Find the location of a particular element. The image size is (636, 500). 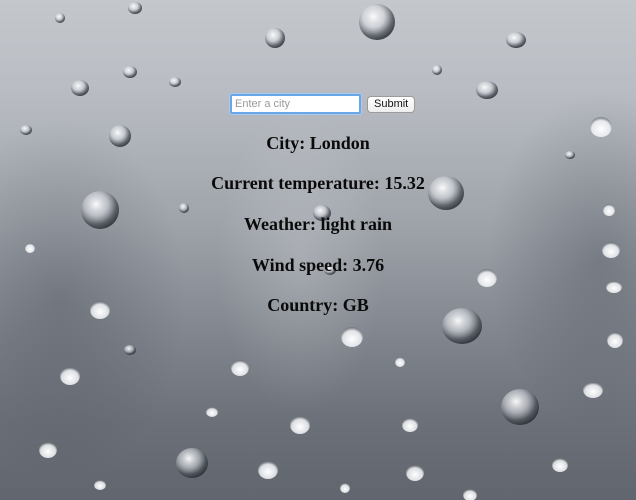

city-search-form: Submit is located at coordinates (322, 104).